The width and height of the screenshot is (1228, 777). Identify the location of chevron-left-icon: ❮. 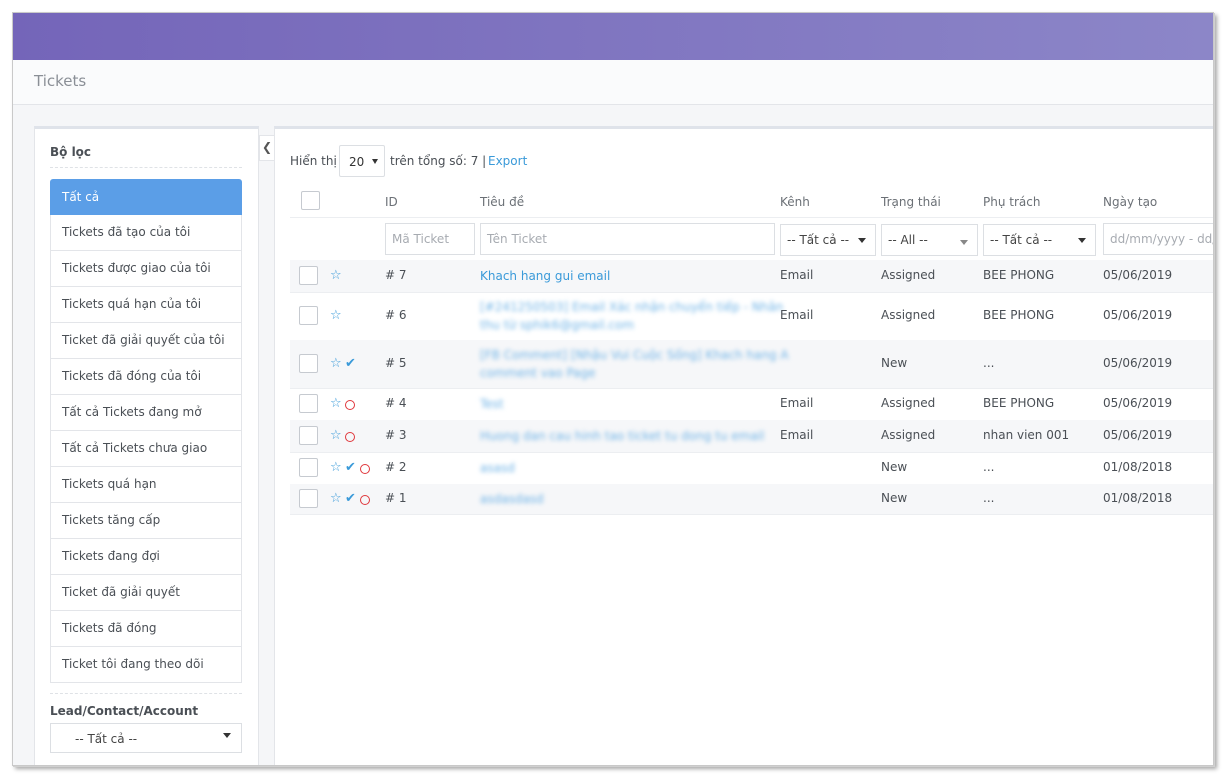
(267, 147).